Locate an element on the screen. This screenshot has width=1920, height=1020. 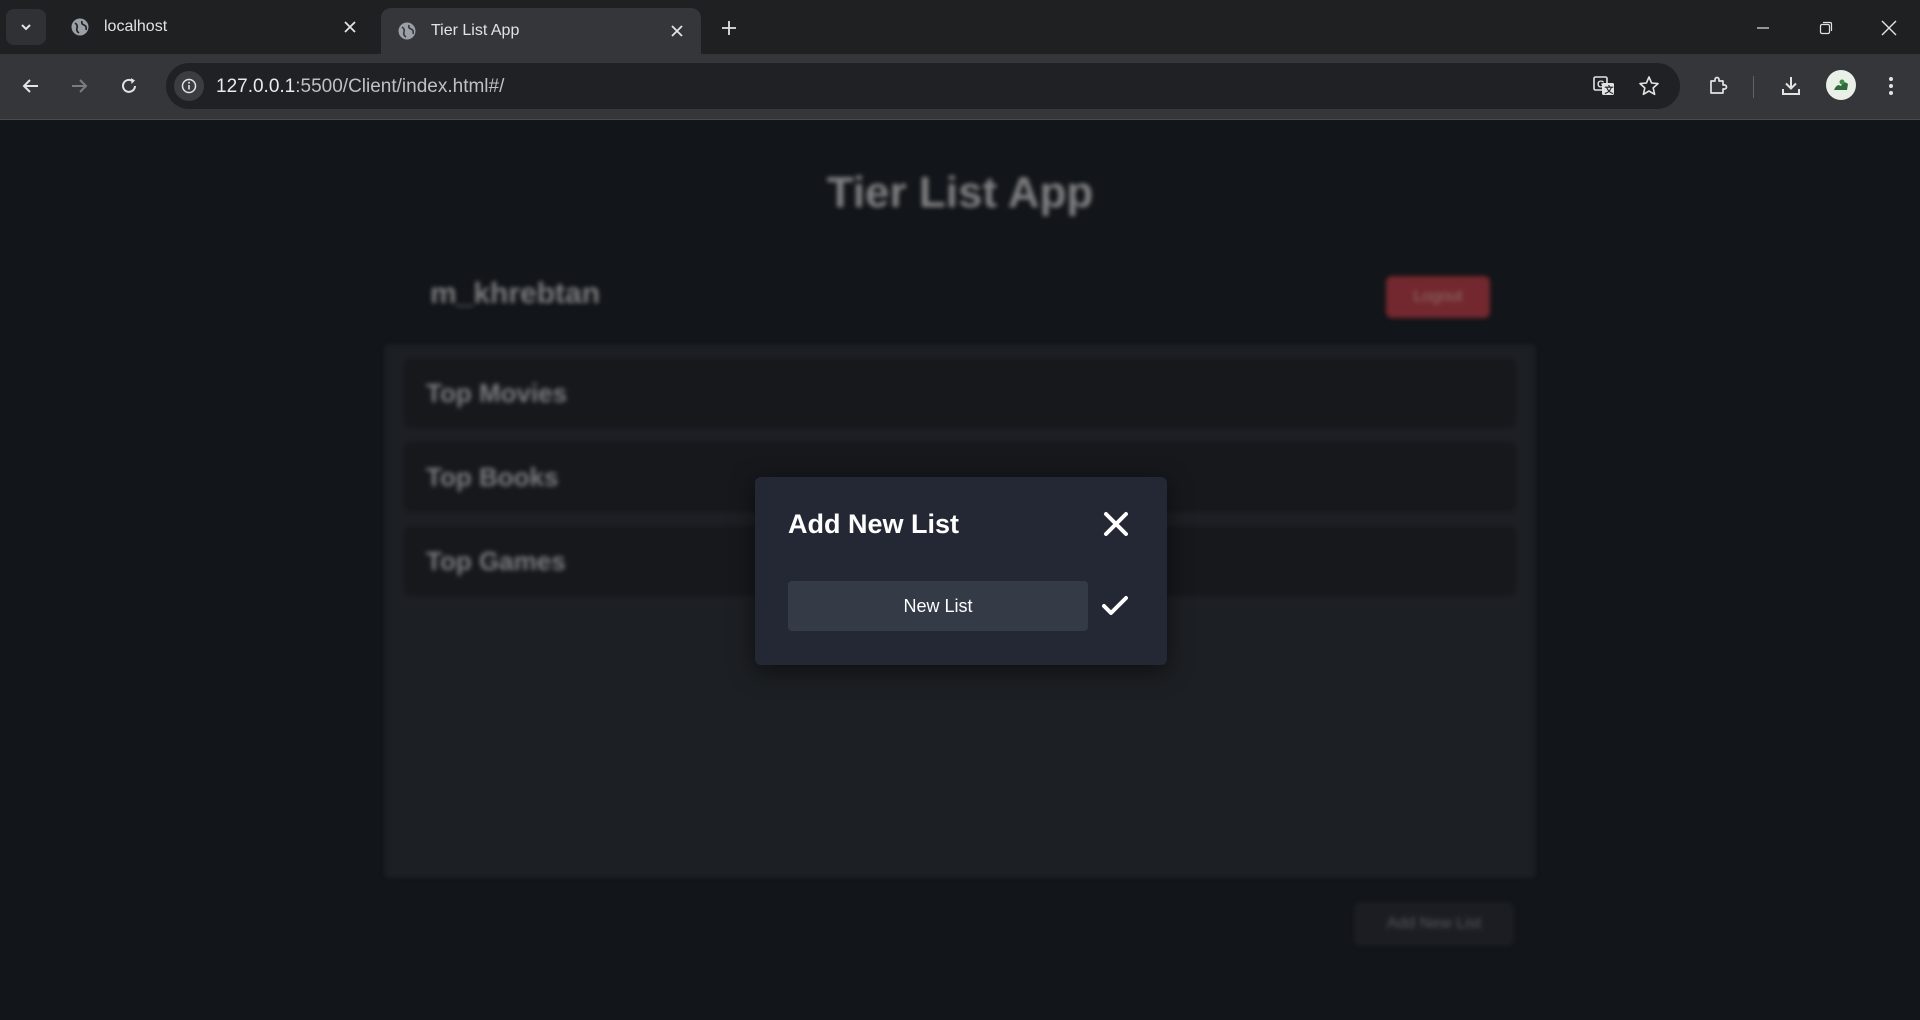
logout-button: Logout is located at coordinates (1438, 297).